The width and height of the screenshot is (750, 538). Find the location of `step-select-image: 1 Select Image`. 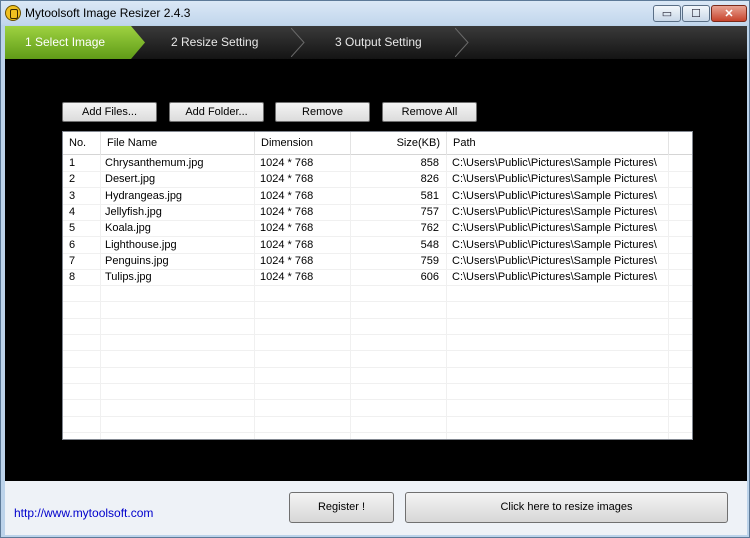

step-select-image: 1 Select Image is located at coordinates (75, 42).